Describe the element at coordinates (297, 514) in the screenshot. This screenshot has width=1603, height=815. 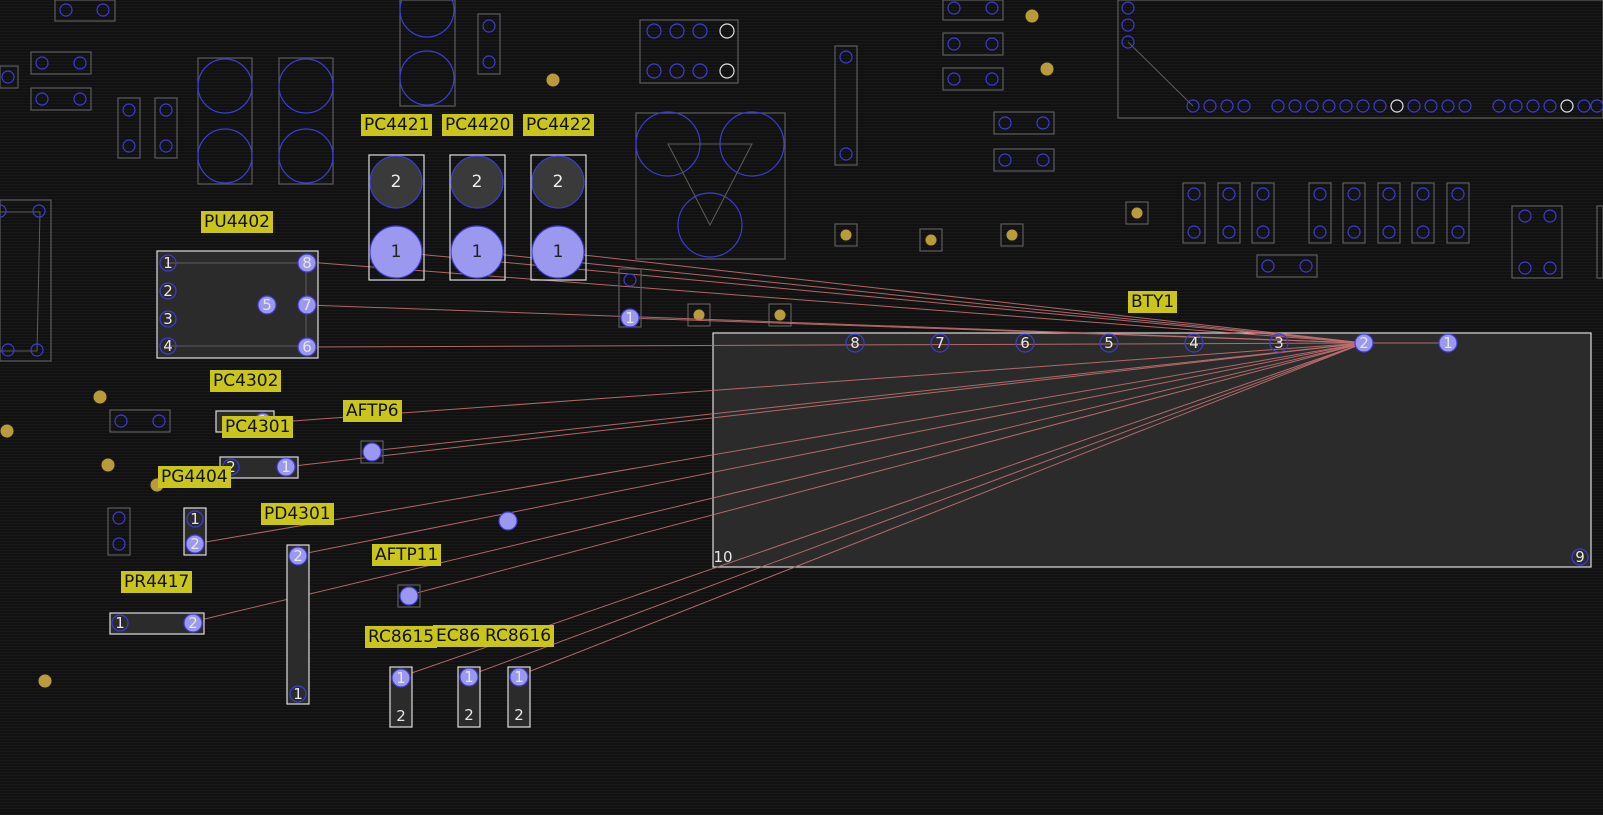
I see `ref-label-pd4301: PD4301` at that location.